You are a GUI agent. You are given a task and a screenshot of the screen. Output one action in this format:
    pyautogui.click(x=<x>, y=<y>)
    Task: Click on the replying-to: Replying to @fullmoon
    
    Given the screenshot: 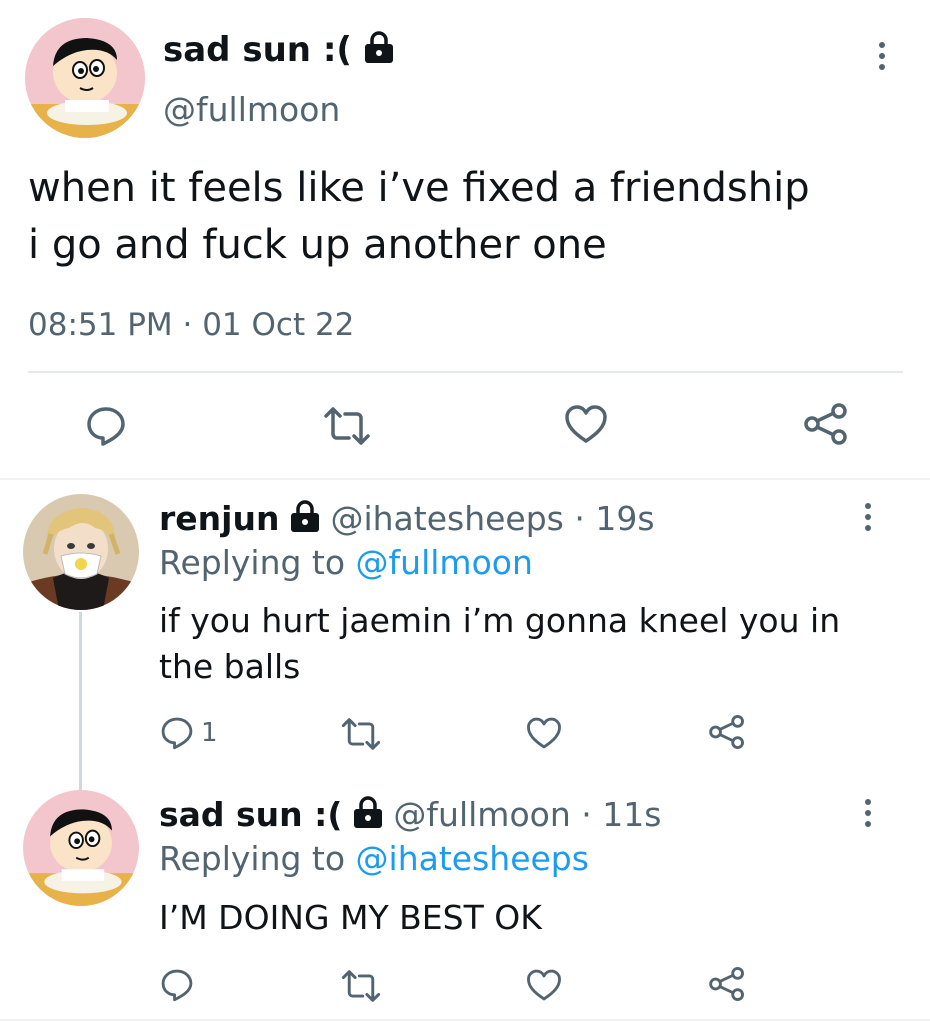 What is the action you would take?
    pyautogui.click(x=346, y=563)
    